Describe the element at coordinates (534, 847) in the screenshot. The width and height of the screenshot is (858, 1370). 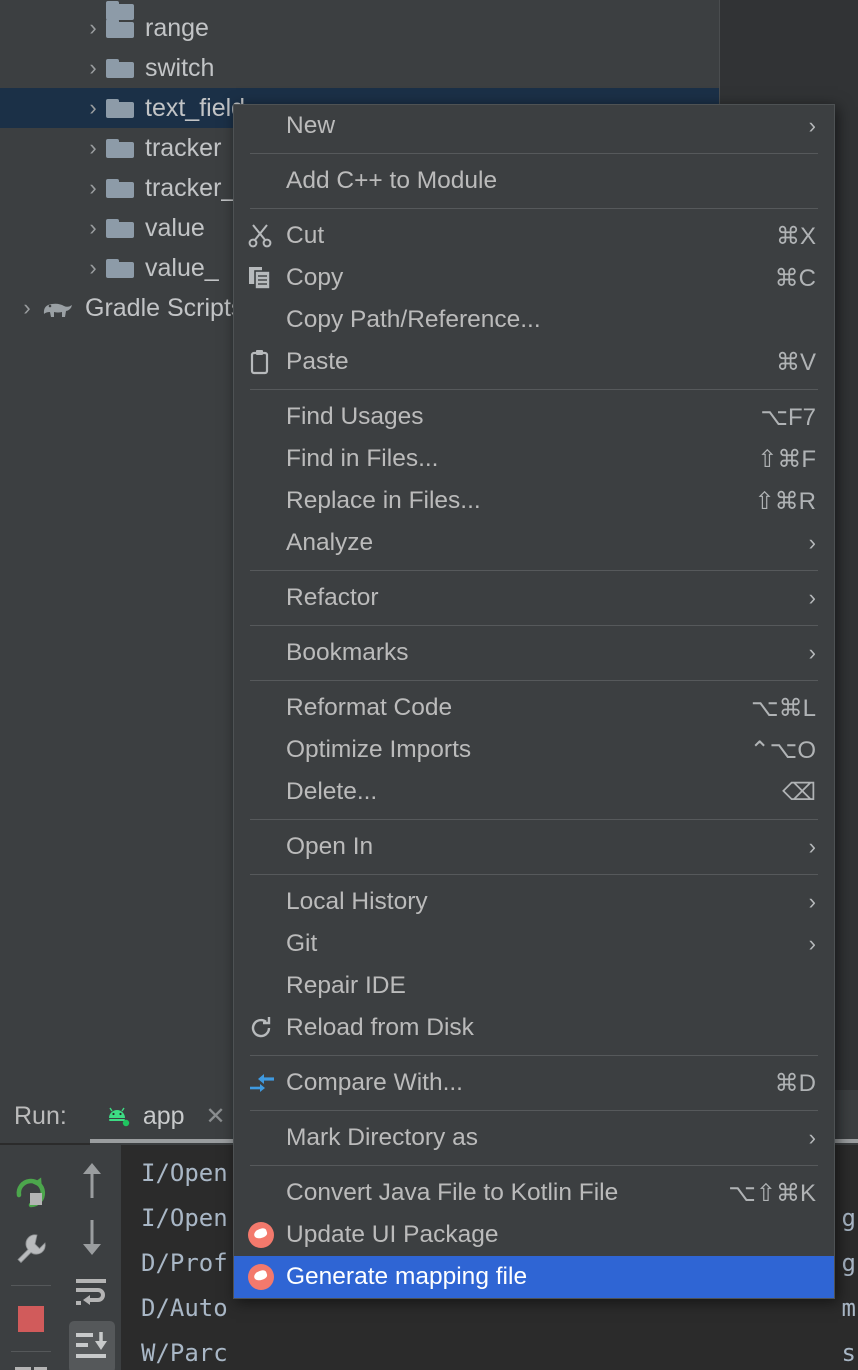
I see `menu-item-open-in: Open In ›` at that location.